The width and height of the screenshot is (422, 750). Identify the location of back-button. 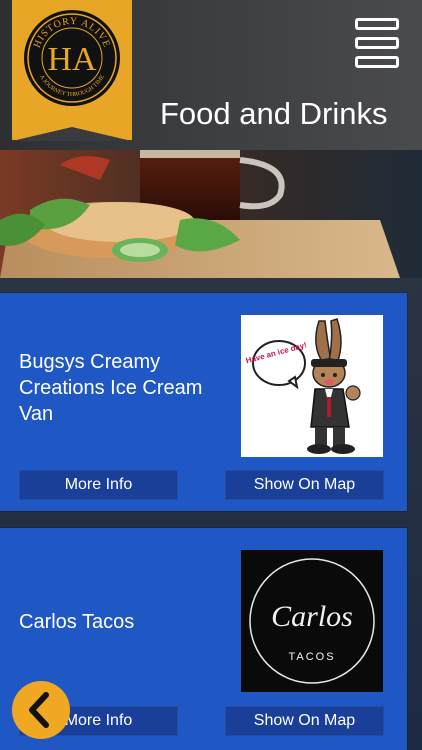
(41, 710).